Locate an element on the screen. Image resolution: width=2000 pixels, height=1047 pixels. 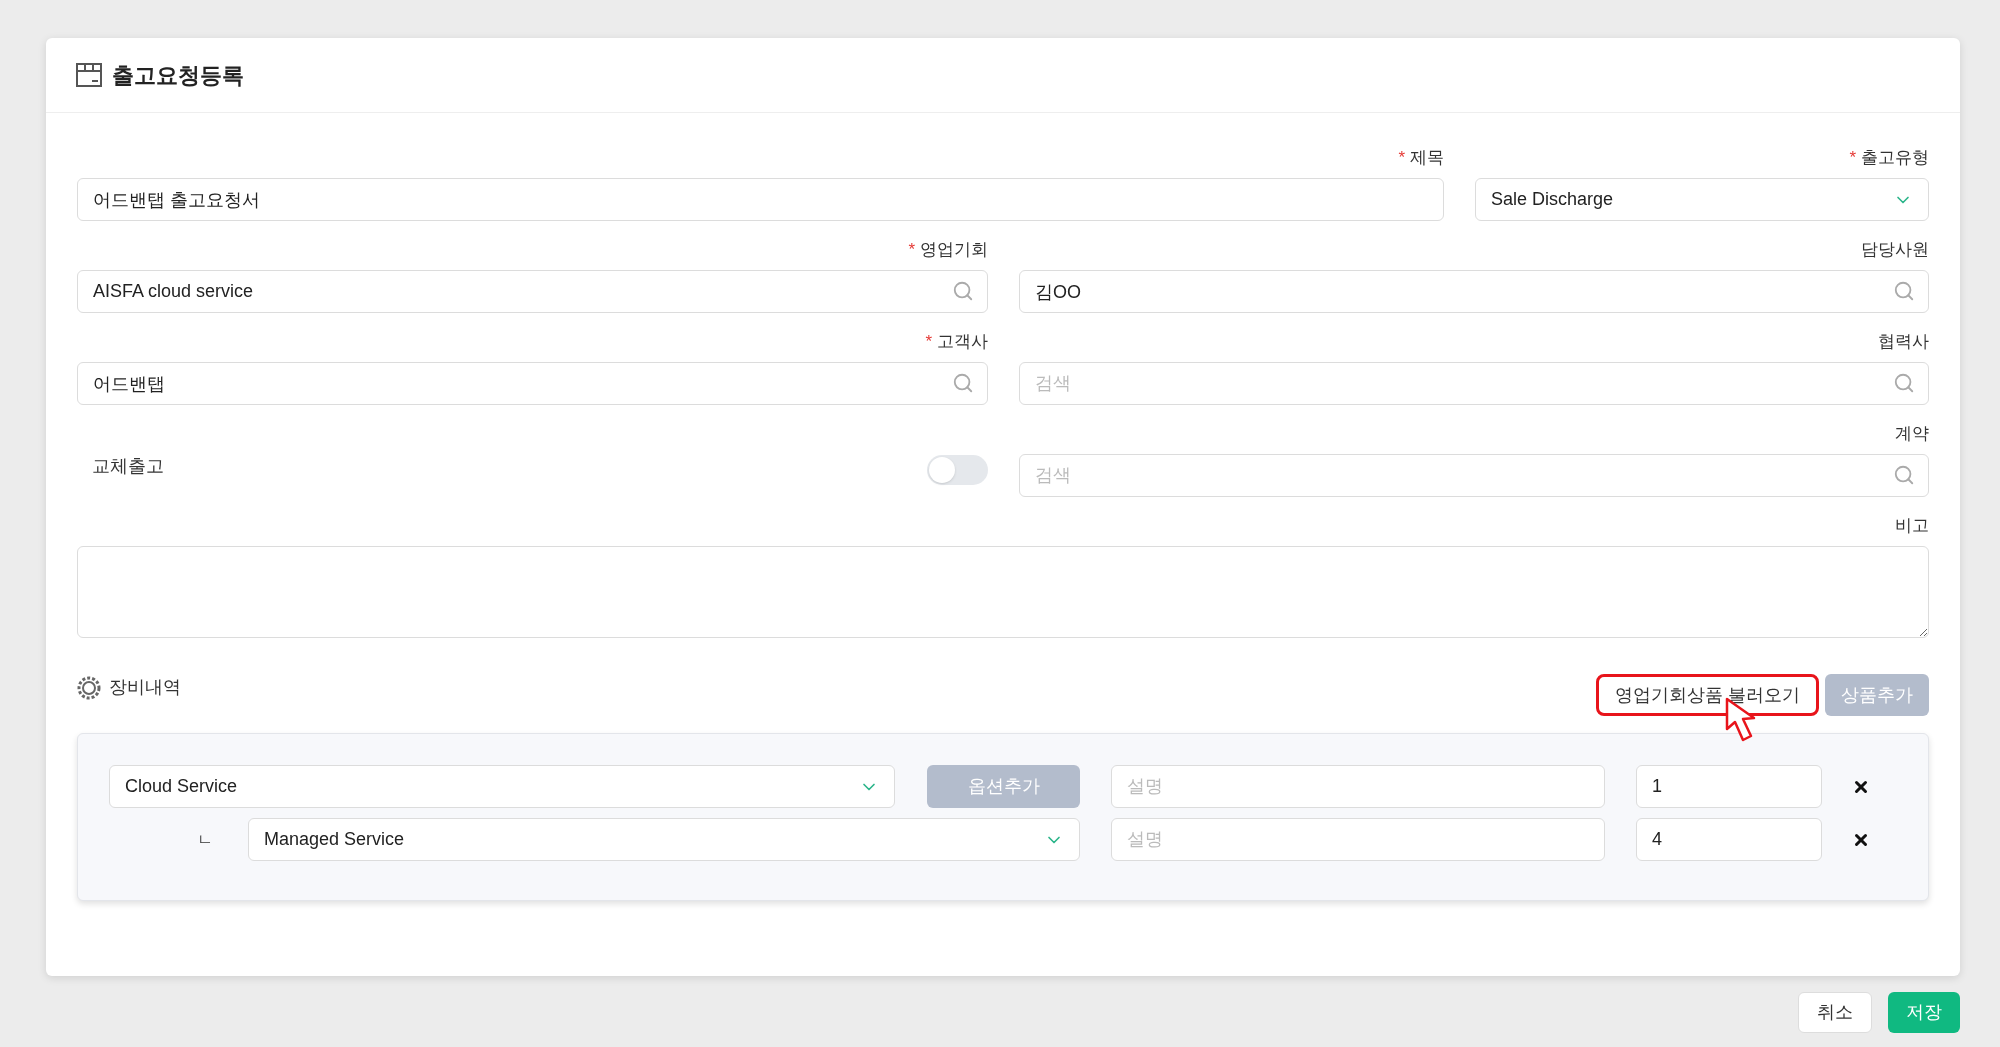
search-field: 어드밴탭 is located at coordinates (532, 383).